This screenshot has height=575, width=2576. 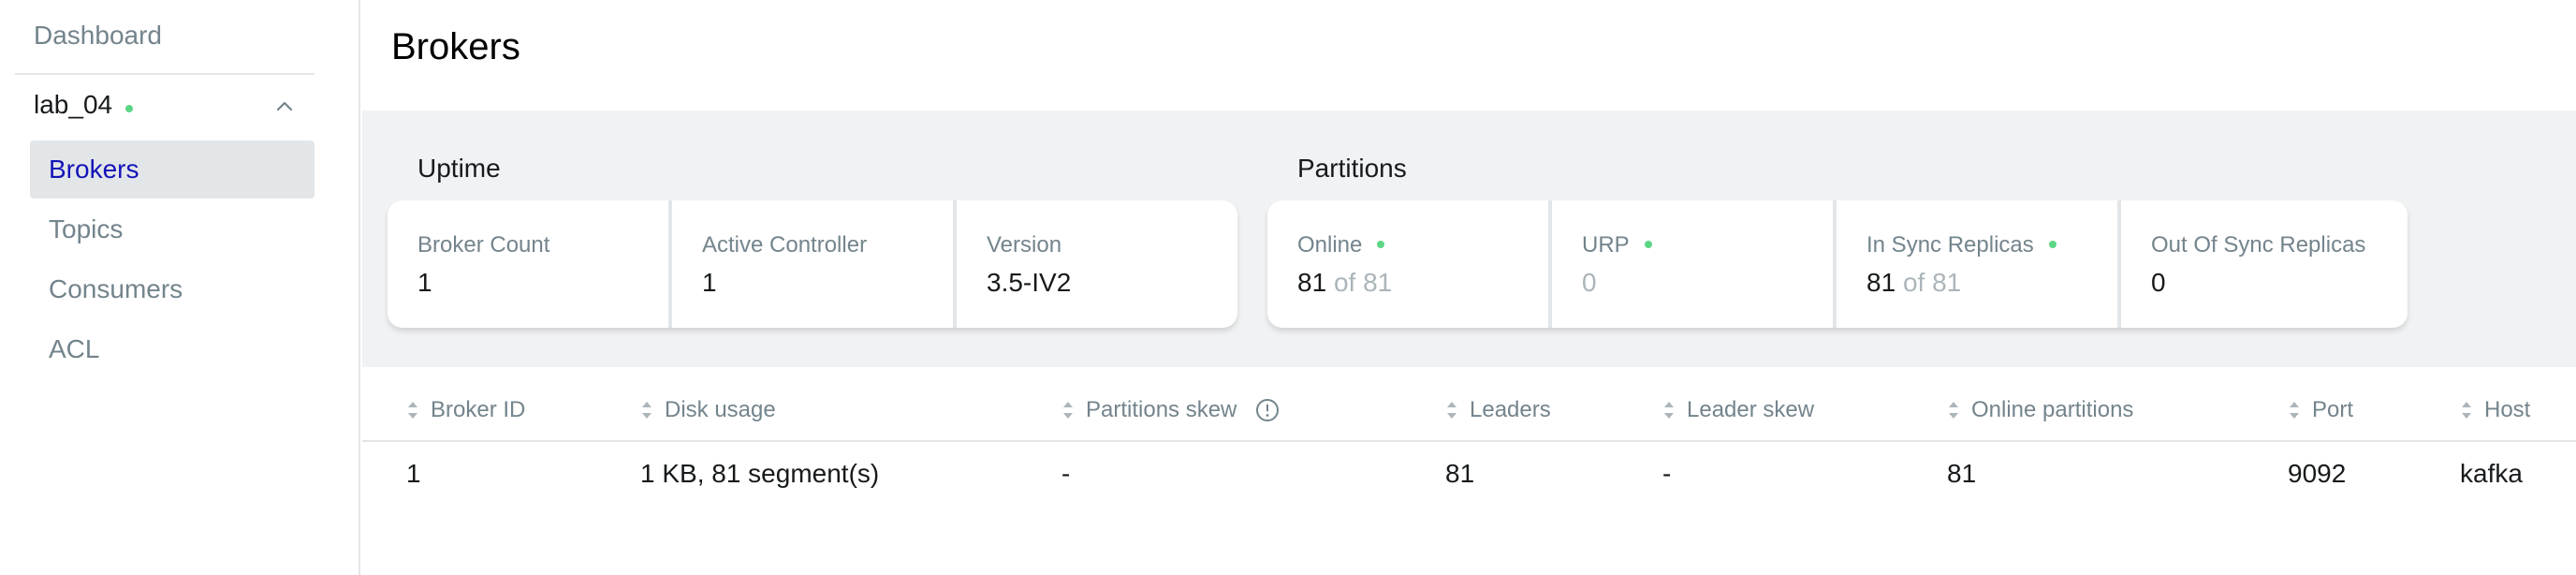 I want to click on info-icon, so click(x=1267, y=410).